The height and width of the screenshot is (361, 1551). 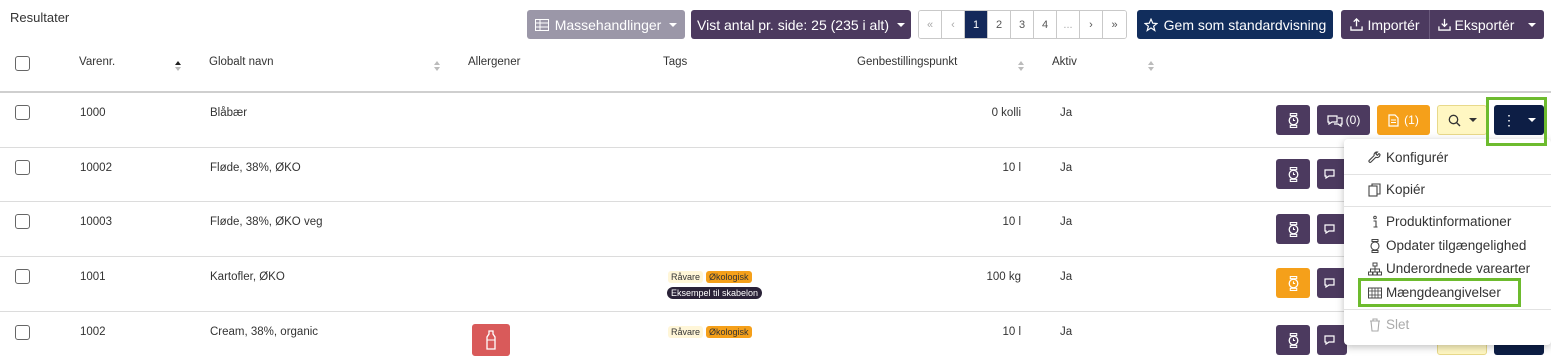 I want to click on tag-raw: Råvare, so click(x=686, y=277).